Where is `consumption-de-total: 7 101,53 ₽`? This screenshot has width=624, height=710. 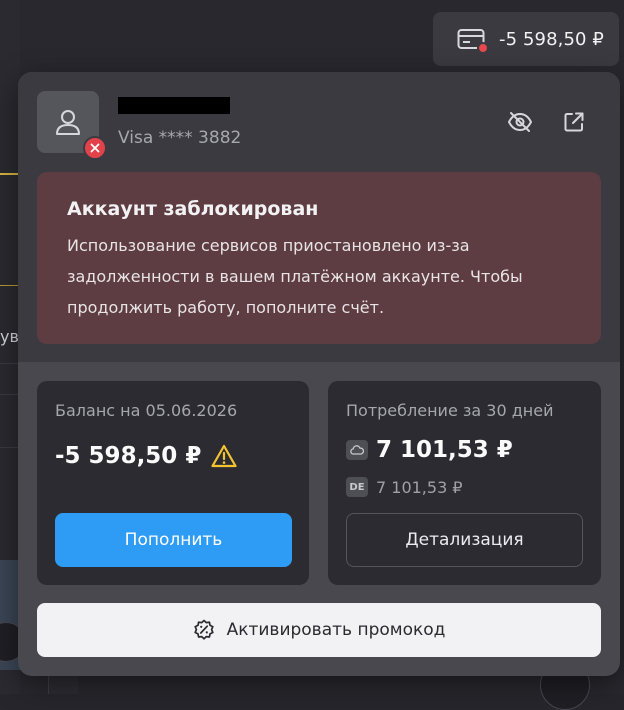 consumption-de-total: 7 101,53 ₽ is located at coordinates (419, 487).